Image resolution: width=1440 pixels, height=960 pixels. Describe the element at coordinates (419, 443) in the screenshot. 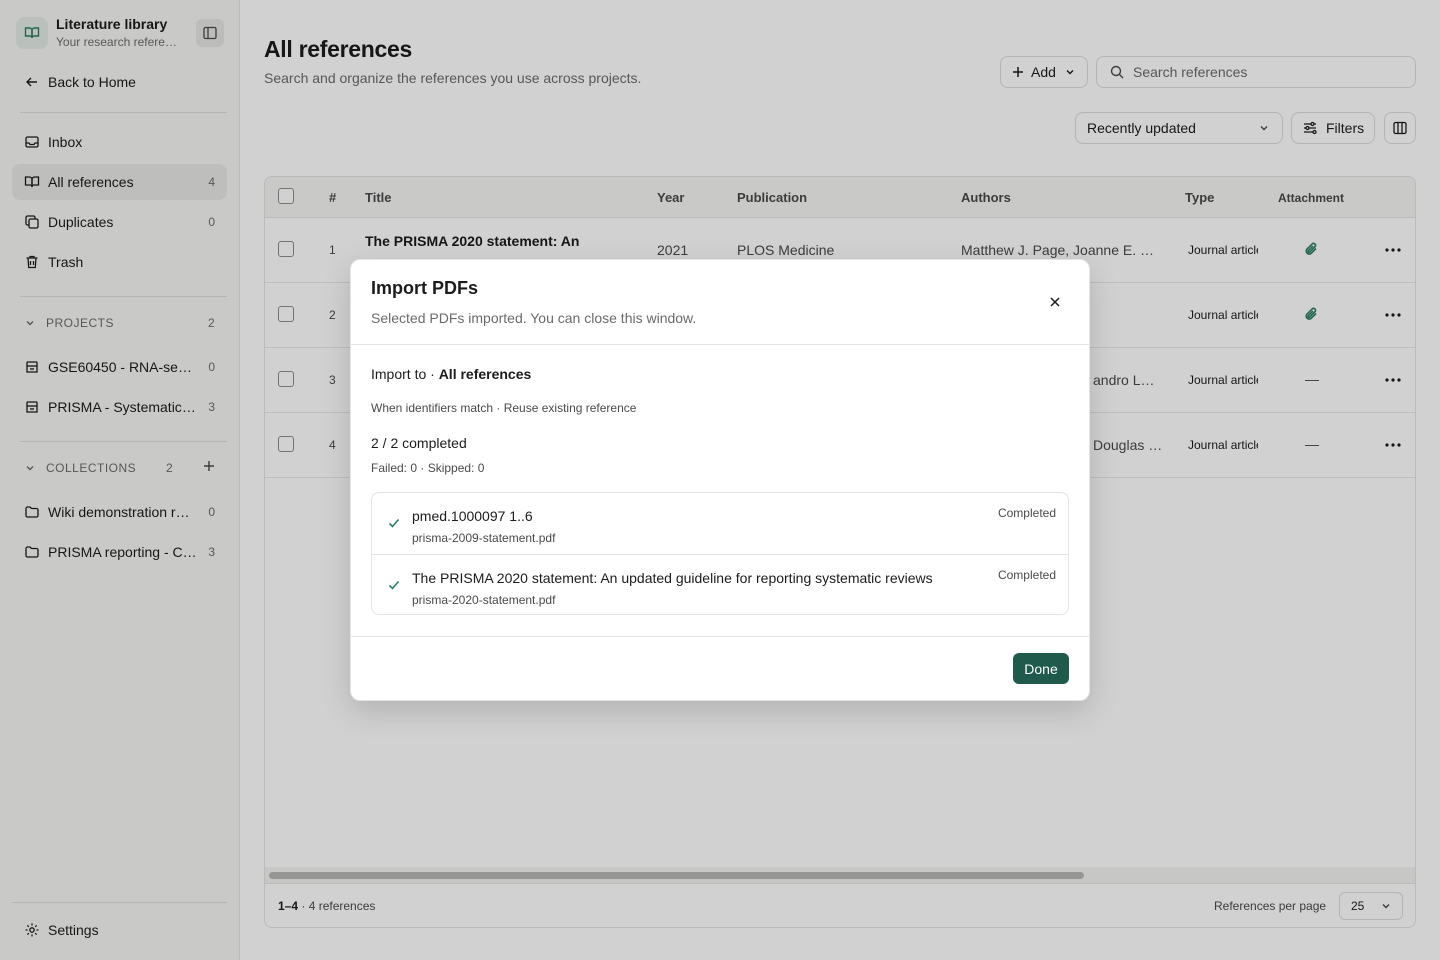

I see `import-progress: 2 / 2 completed` at that location.